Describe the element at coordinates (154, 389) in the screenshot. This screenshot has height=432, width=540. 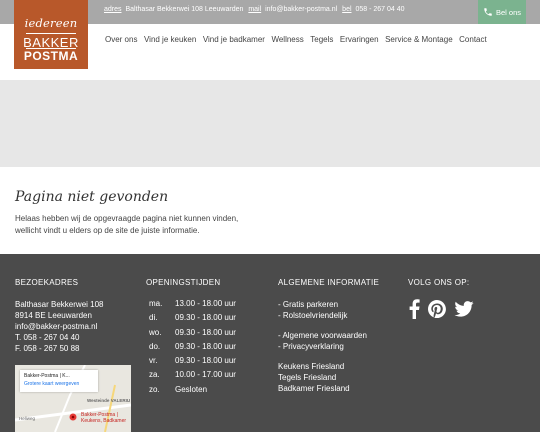
I see `hours-day: zo.` at that location.